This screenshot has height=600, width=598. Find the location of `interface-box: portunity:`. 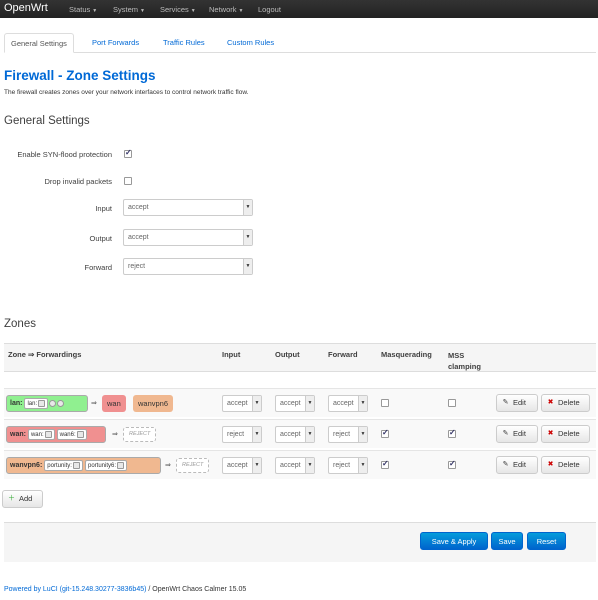

interface-box: portunity: is located at coordinates (63, 465).